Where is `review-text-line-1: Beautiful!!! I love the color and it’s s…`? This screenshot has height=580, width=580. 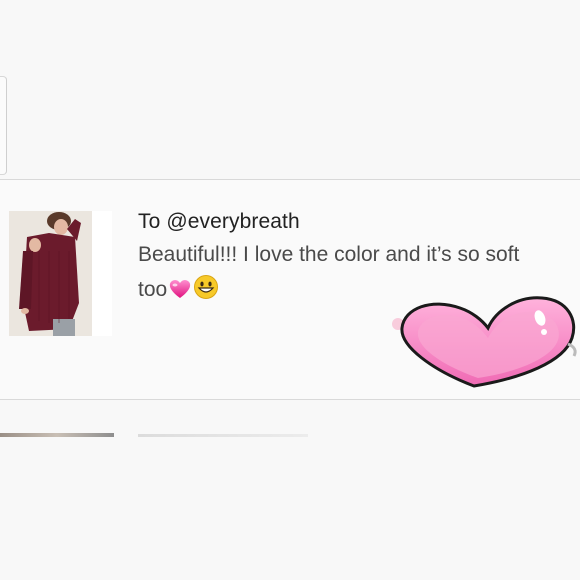 review-text-line-1: Beautiful!!! I love the color and it’s s… is located at coordinates (329, 254).